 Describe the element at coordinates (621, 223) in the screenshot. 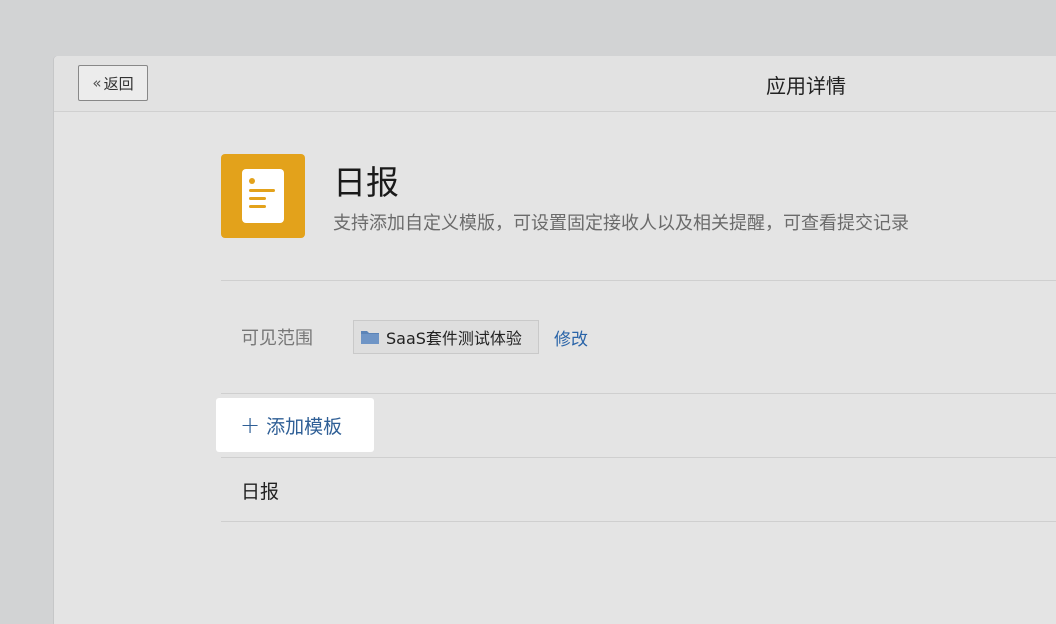

I see `app-description: 支持添加自定义模版，可设置固定接收人以及相关提醒，可查看提交记录` at that location.